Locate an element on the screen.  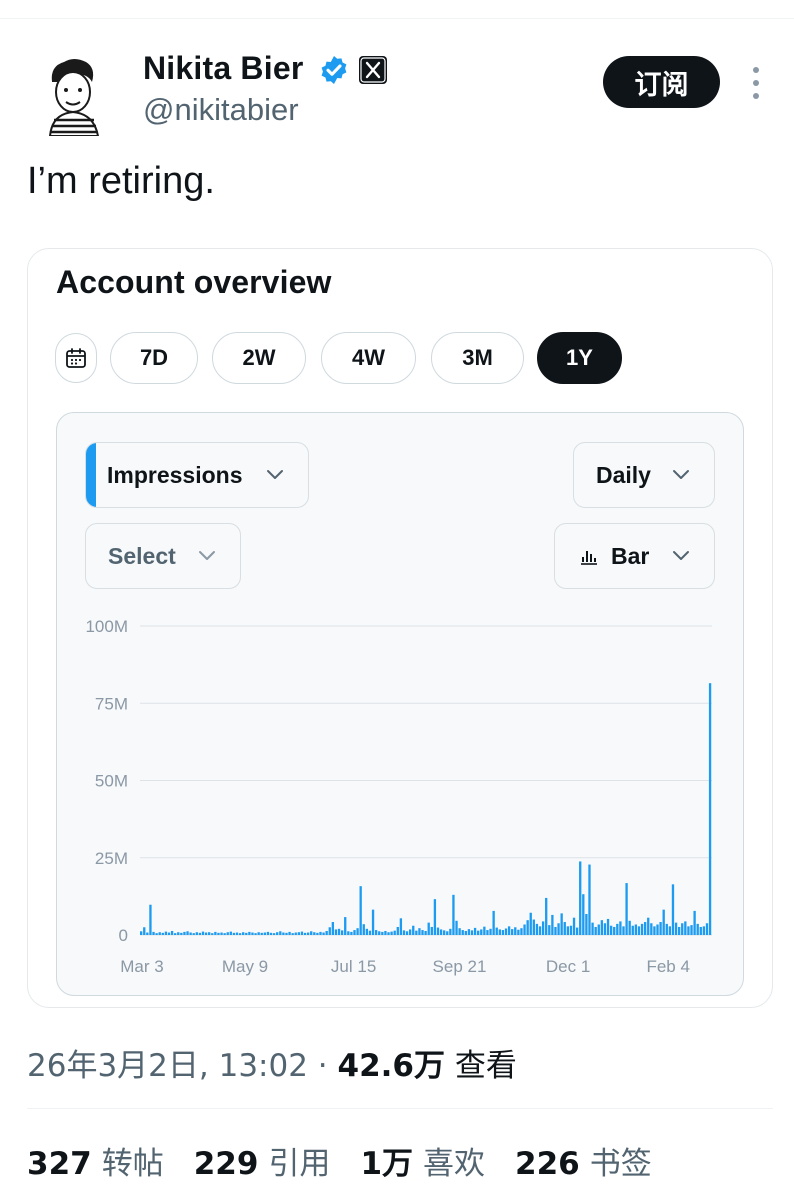
range-4w-button: 4W is located at coordinates (368, 358).